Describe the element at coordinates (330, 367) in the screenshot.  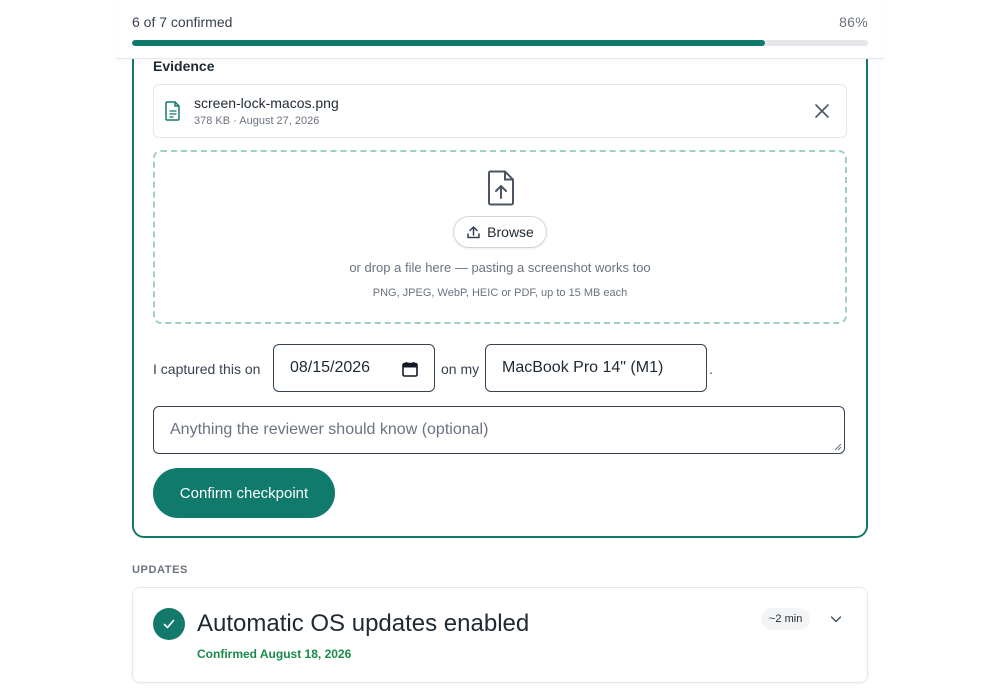
I see `capture-date-value: 08/15/2026` at that location.